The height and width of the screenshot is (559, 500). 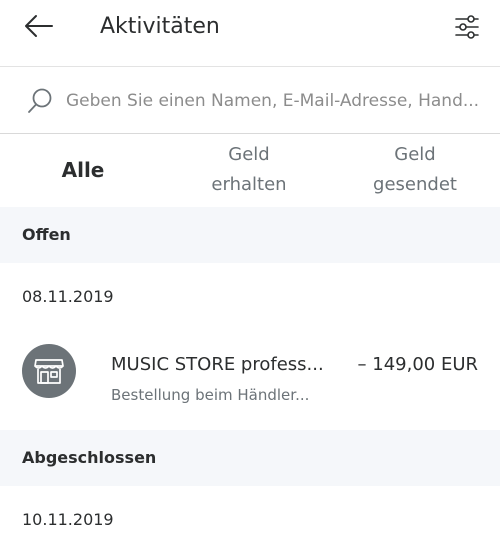 I want to click on tab-all: Alle, so click(x=83, y=170).